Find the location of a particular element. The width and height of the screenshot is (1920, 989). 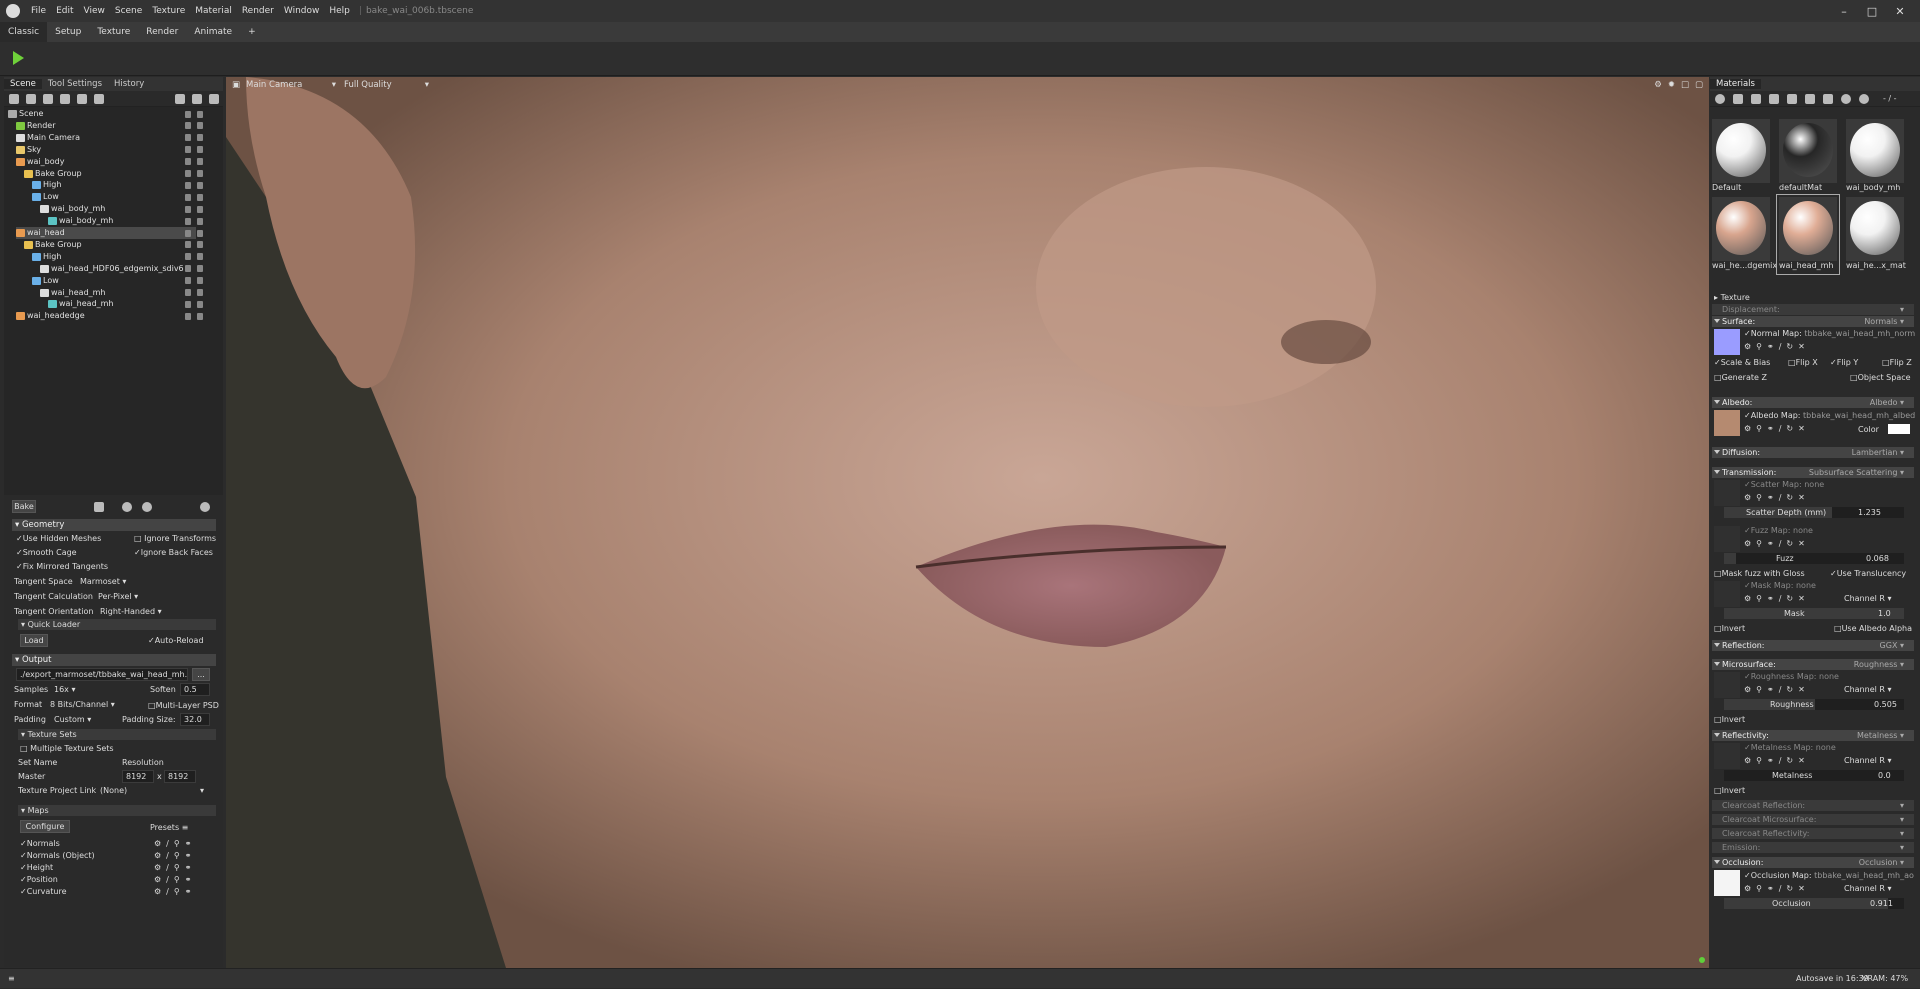

tab-texture: Texture is located at coordinates (113, 32).